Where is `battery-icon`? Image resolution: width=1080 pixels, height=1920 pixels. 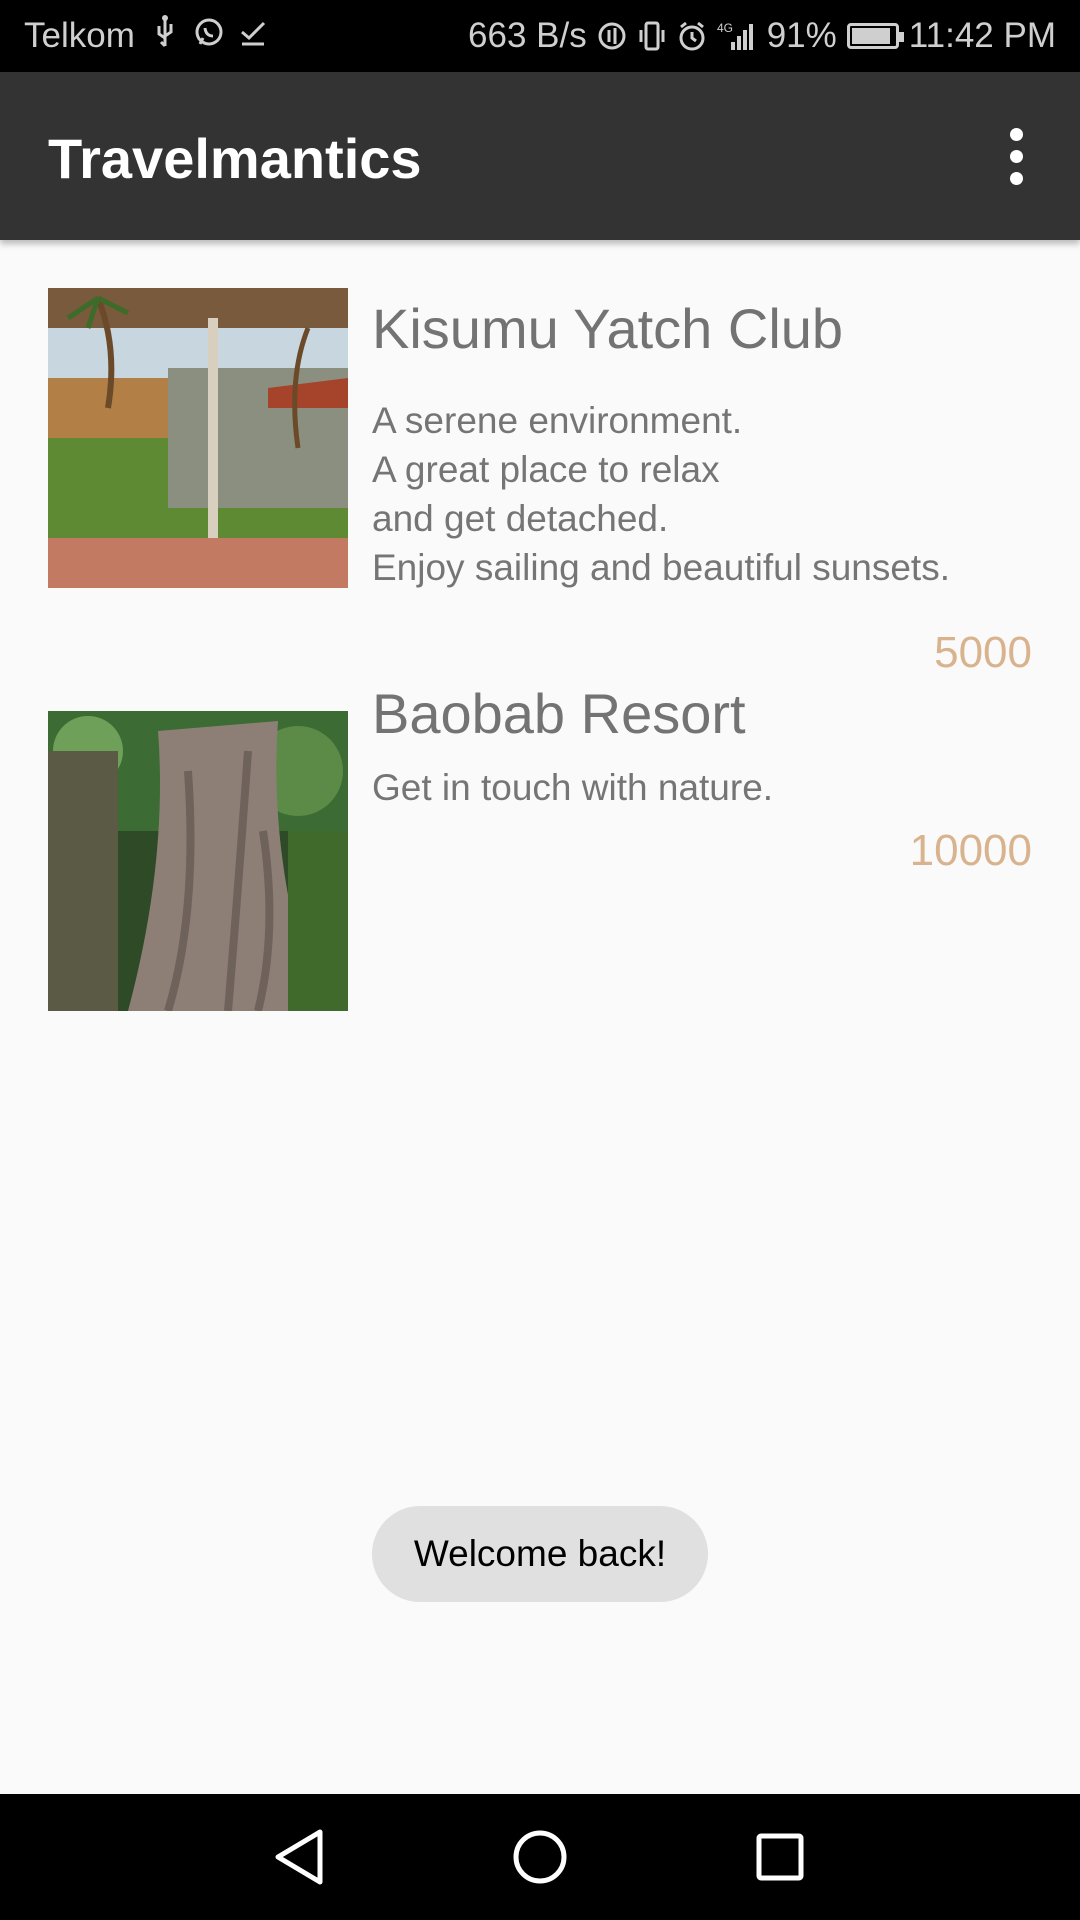 battery-icon is located at coordinates (875, 36).